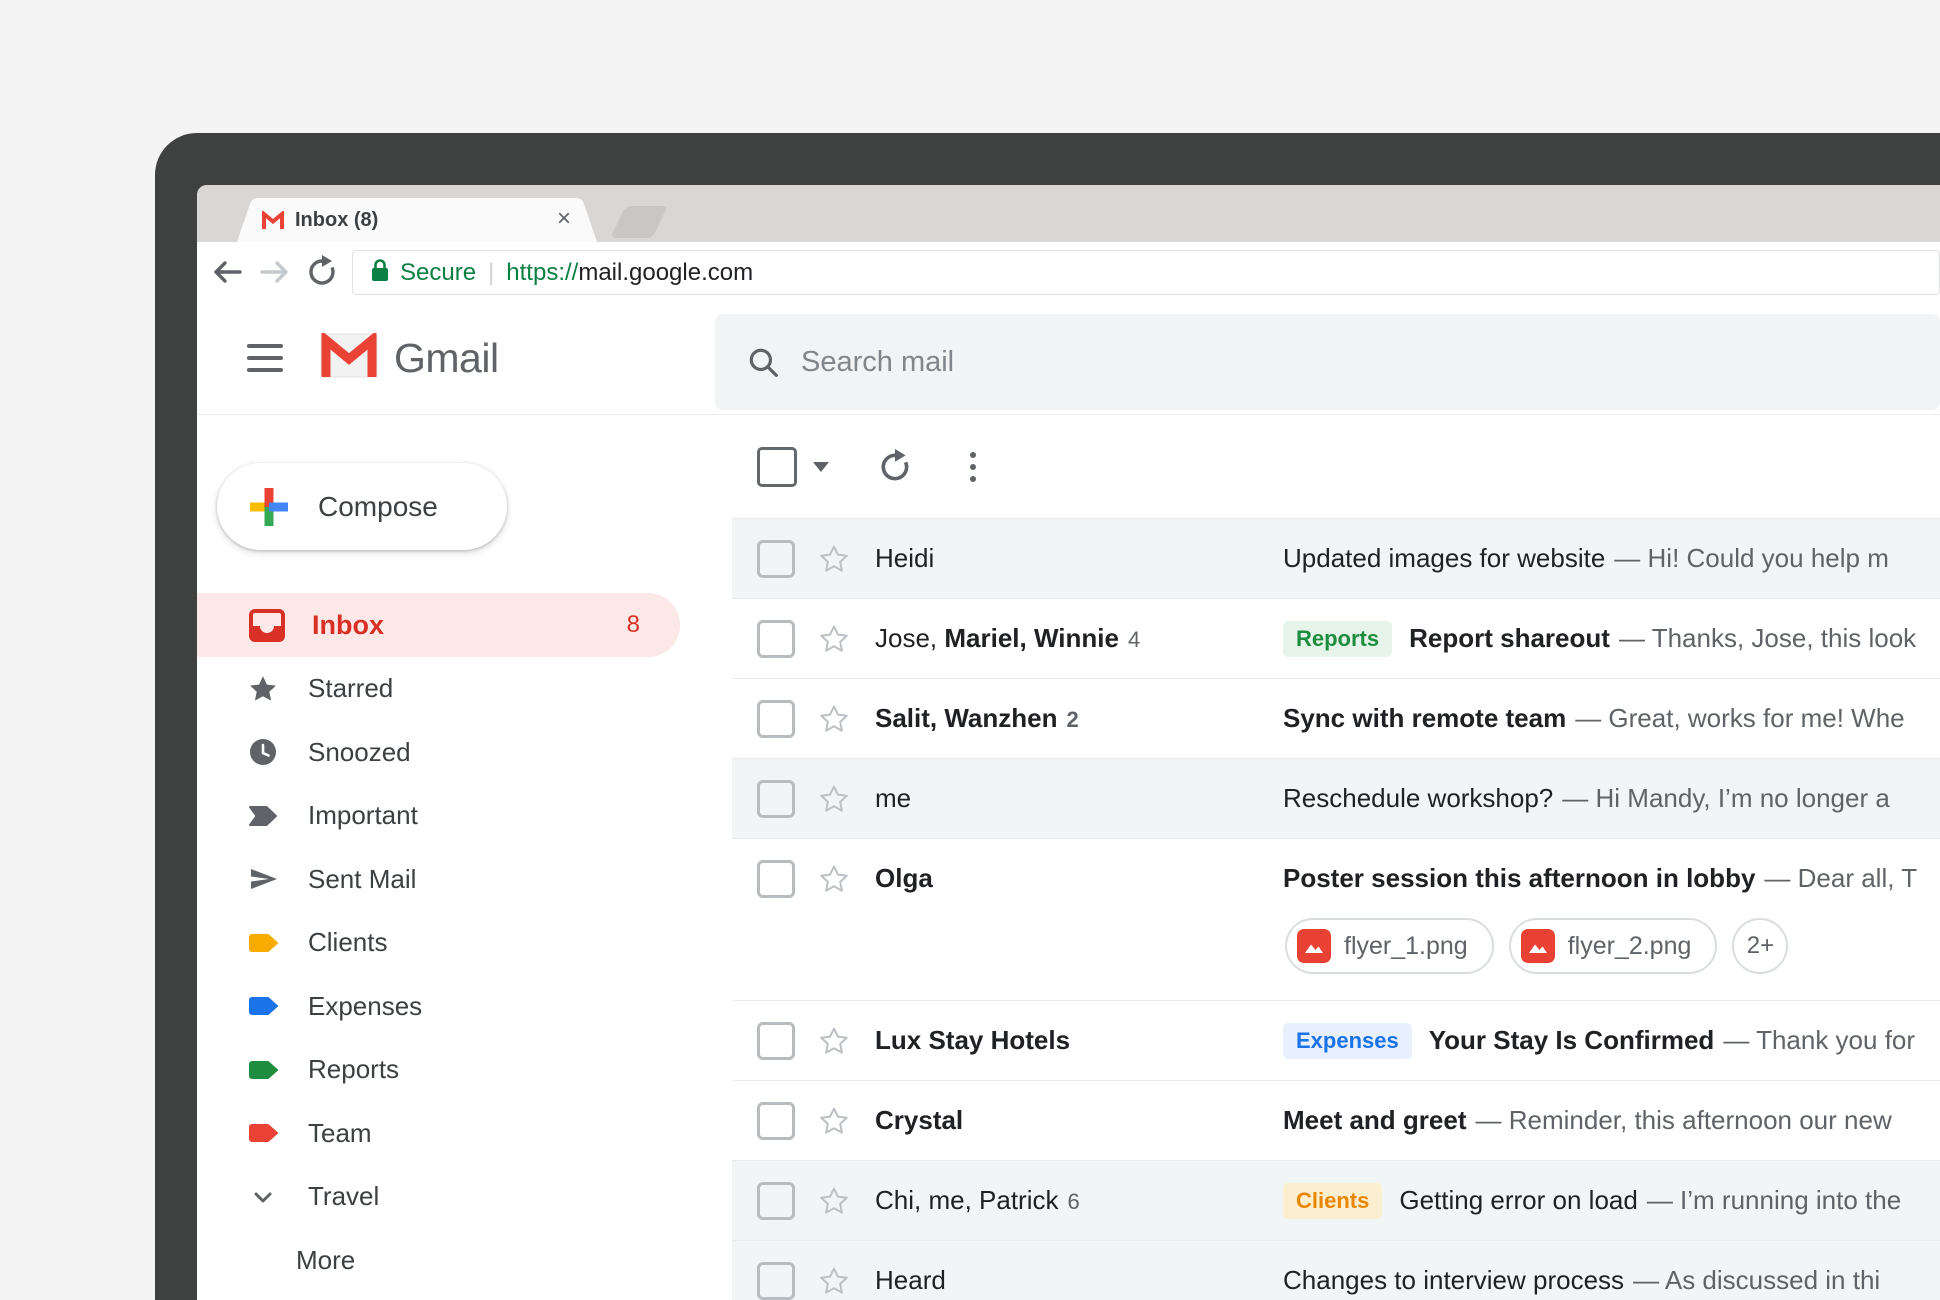 This screenshot has height=1300, width=1940. I want to click on more-options-icon, so click(973, 467).